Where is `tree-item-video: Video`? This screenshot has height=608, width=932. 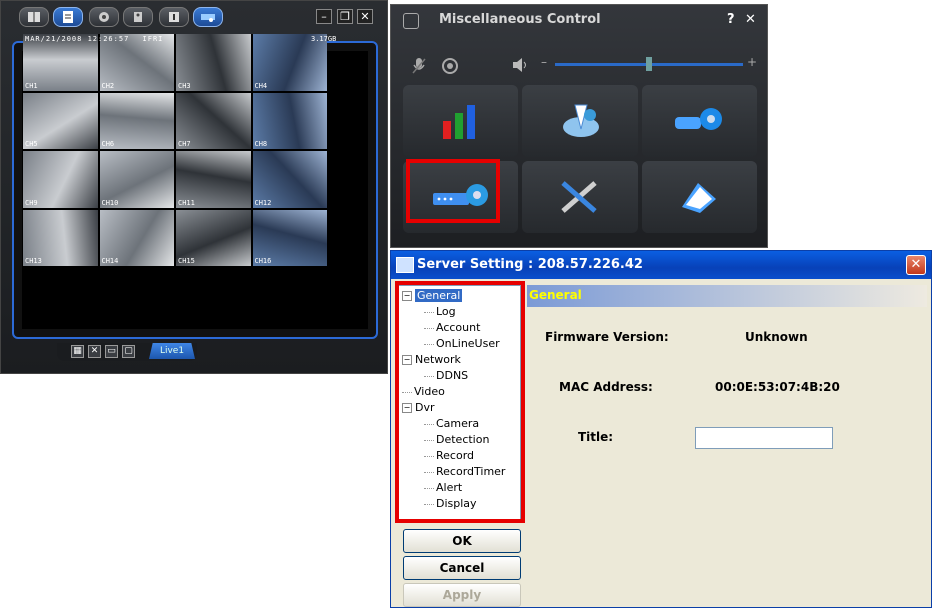 tree-item-video: Video is located at coordinates (423, 392).